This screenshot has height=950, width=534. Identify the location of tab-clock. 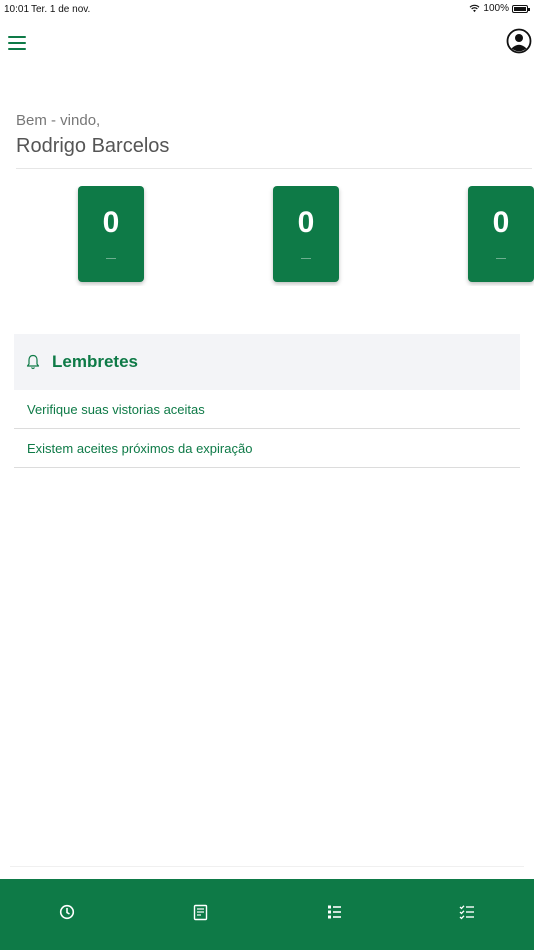
(67, 912).